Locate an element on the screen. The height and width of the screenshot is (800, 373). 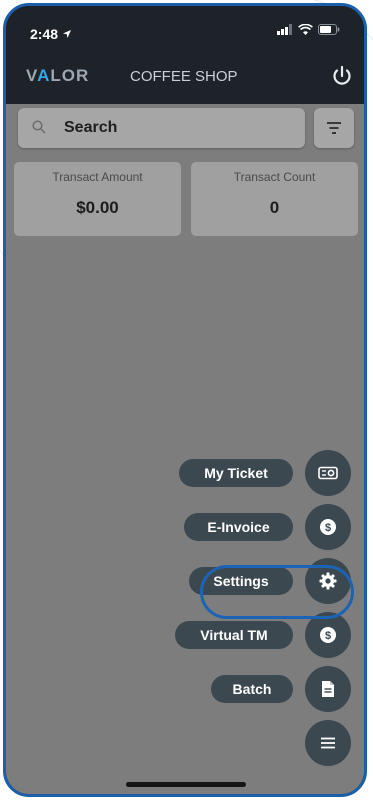
home-indicator is located at coordinates (186, 784).